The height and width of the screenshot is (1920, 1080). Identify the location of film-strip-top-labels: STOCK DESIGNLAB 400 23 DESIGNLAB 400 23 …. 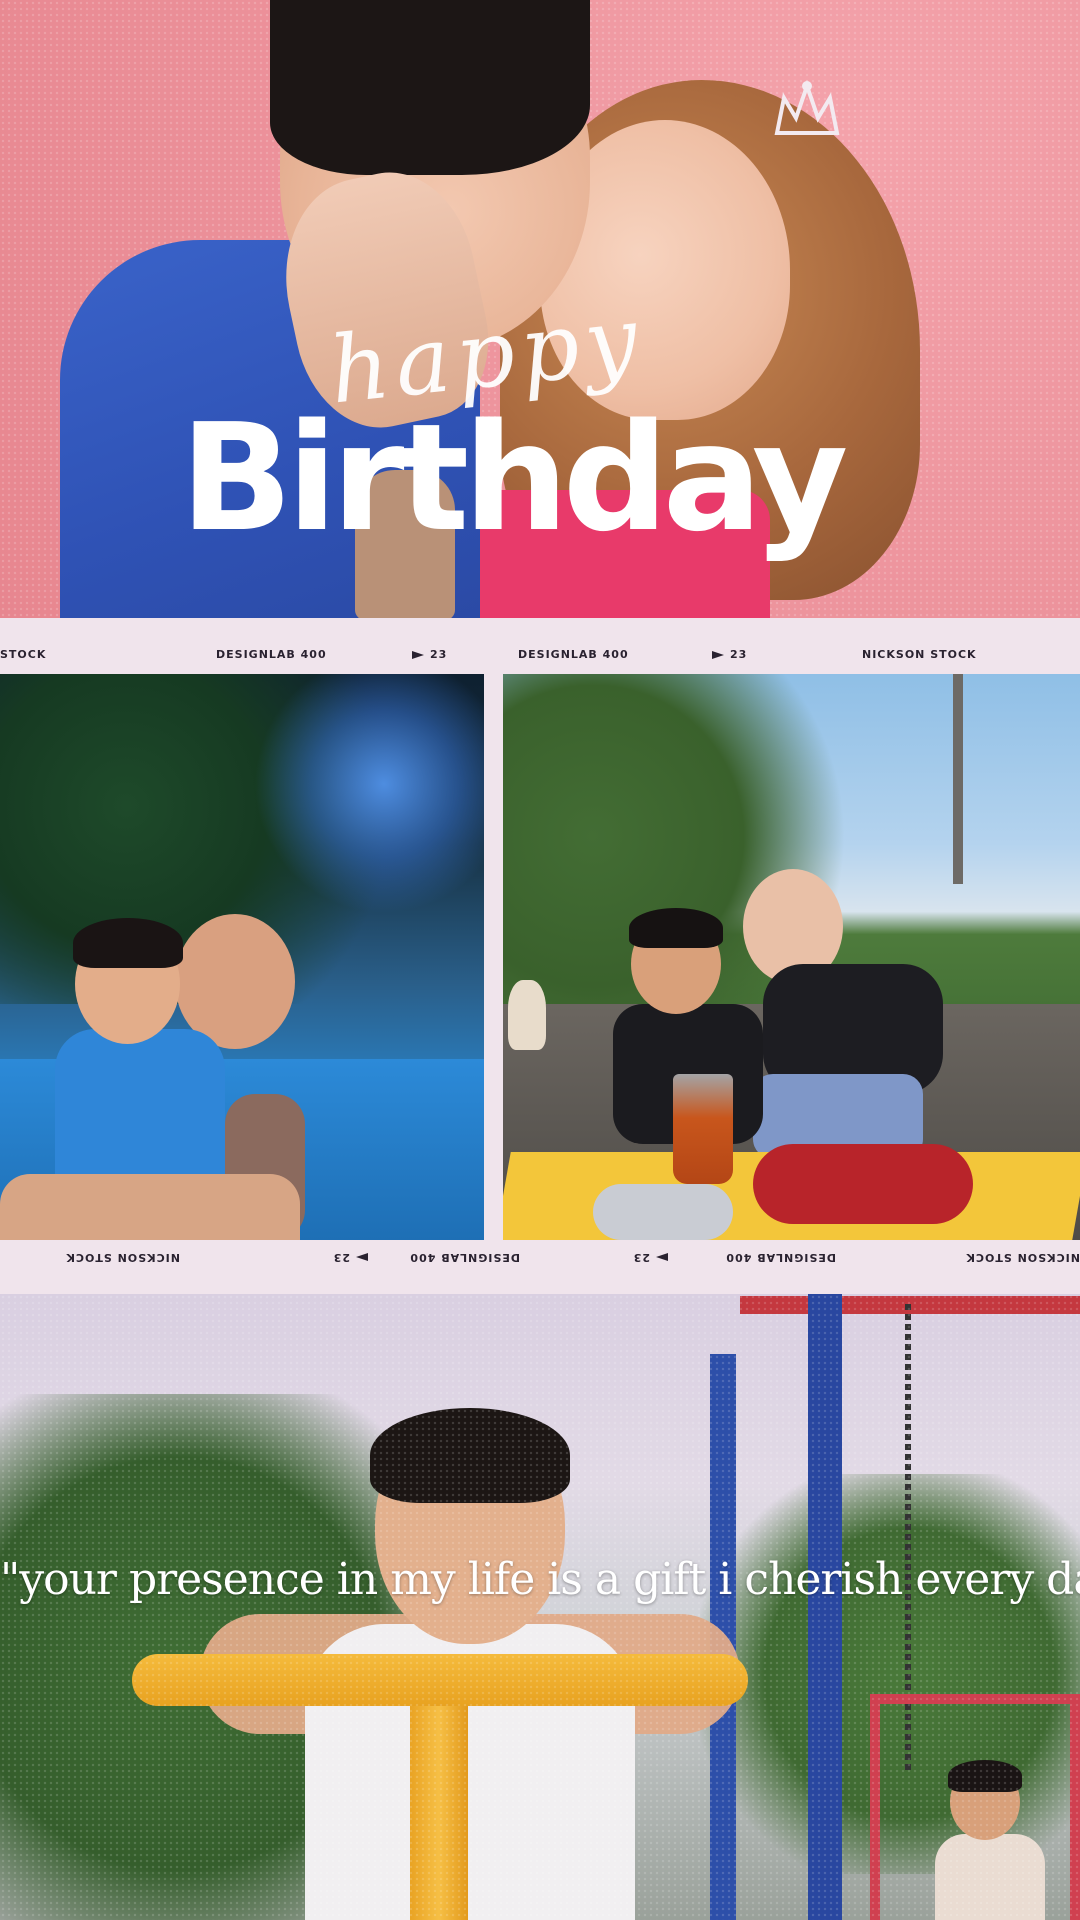
(540, 655).